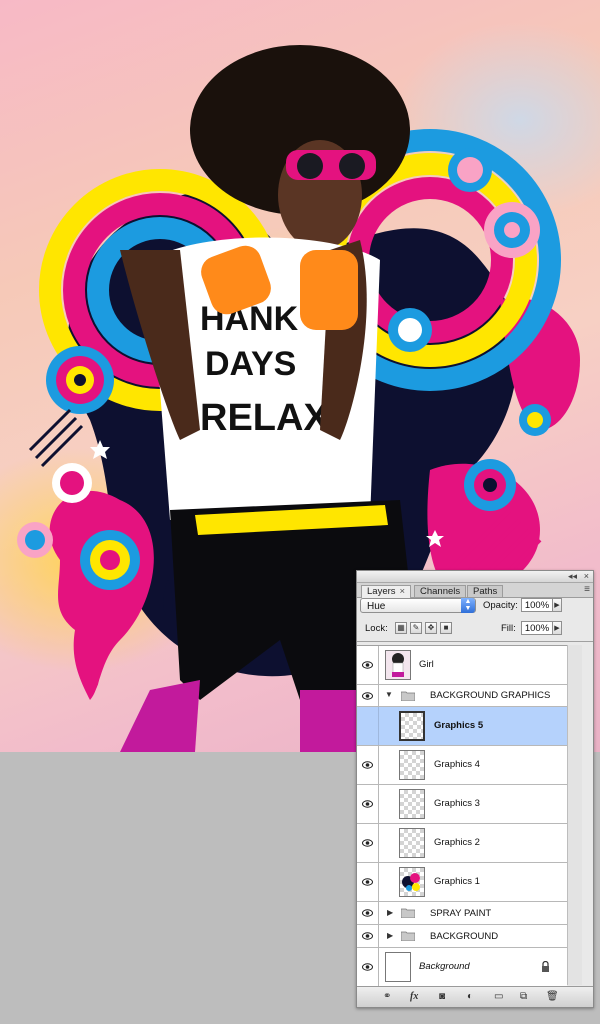 This screenshot has width=600, height=1024. What do you see at coordinates (468, 605) in the screenshot?
I see `select-arrows-icon: ▲ ▼` at bounding box center [468, 605].